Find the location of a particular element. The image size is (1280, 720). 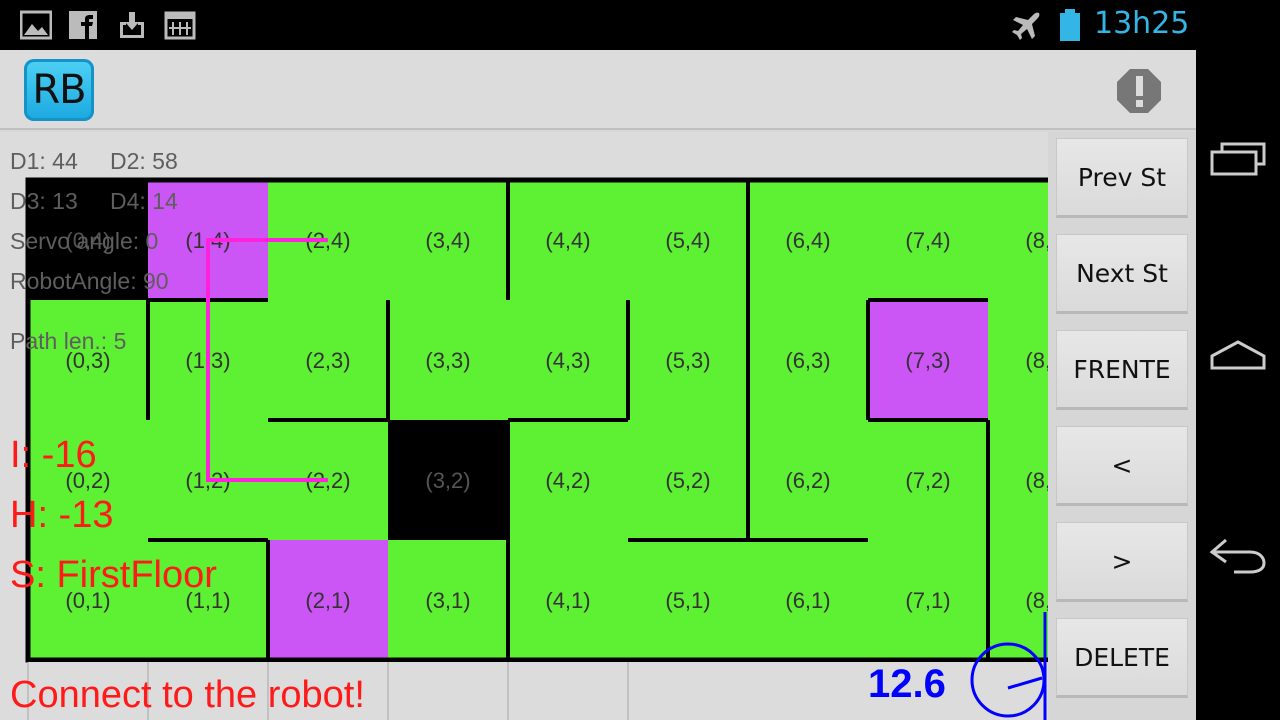

clock: 13h25 is located at coordinates (1142, 23).